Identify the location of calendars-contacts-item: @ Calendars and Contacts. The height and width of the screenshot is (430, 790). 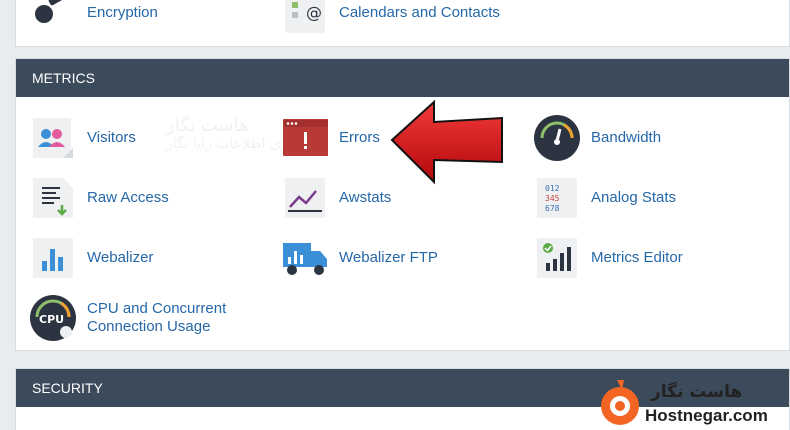
(391, 18).